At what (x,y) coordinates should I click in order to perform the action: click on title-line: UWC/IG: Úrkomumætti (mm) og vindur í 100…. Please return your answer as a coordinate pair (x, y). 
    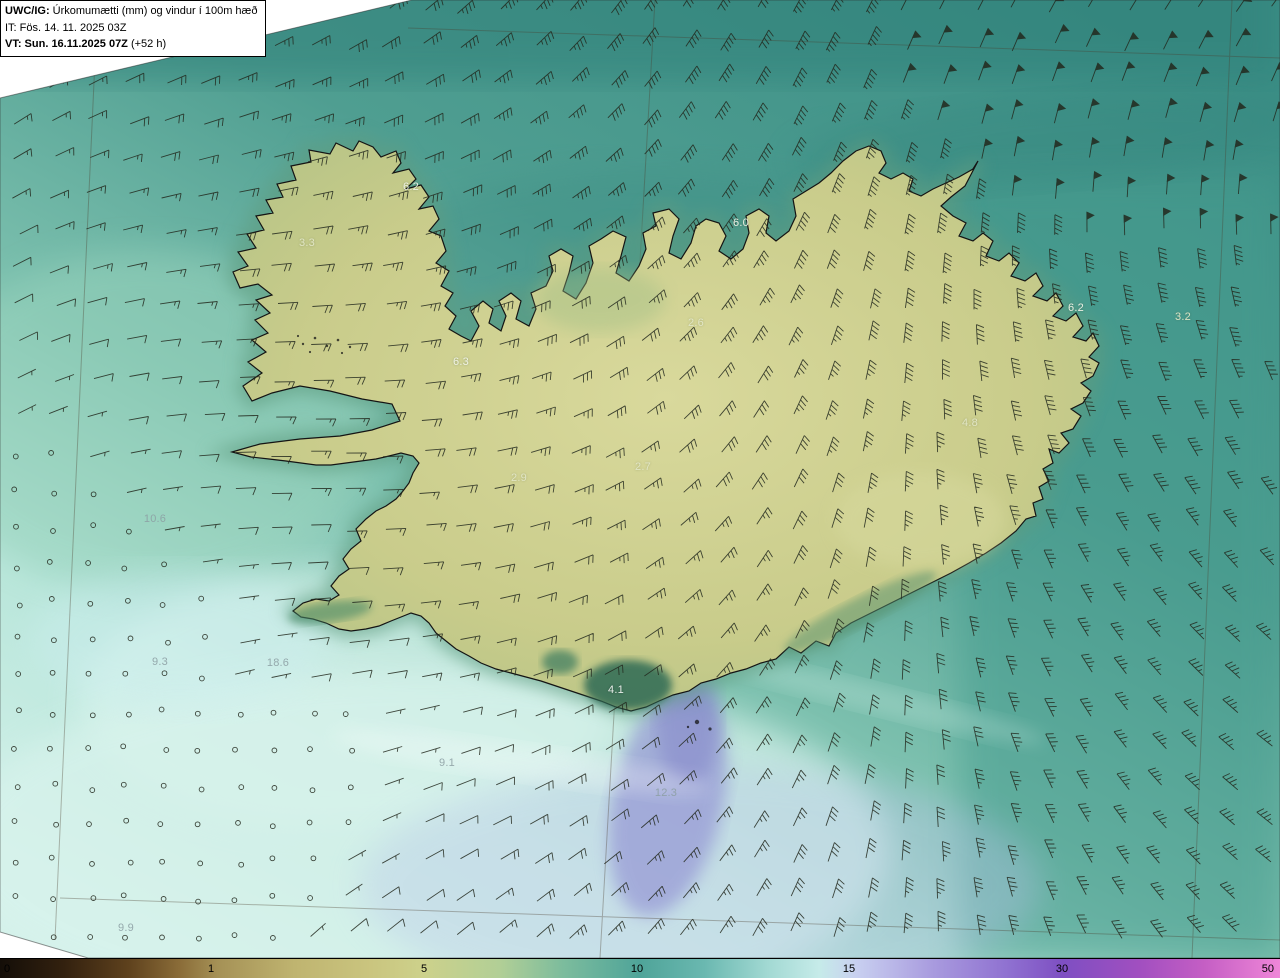
    Looking at the image, I should click on (131, 11).